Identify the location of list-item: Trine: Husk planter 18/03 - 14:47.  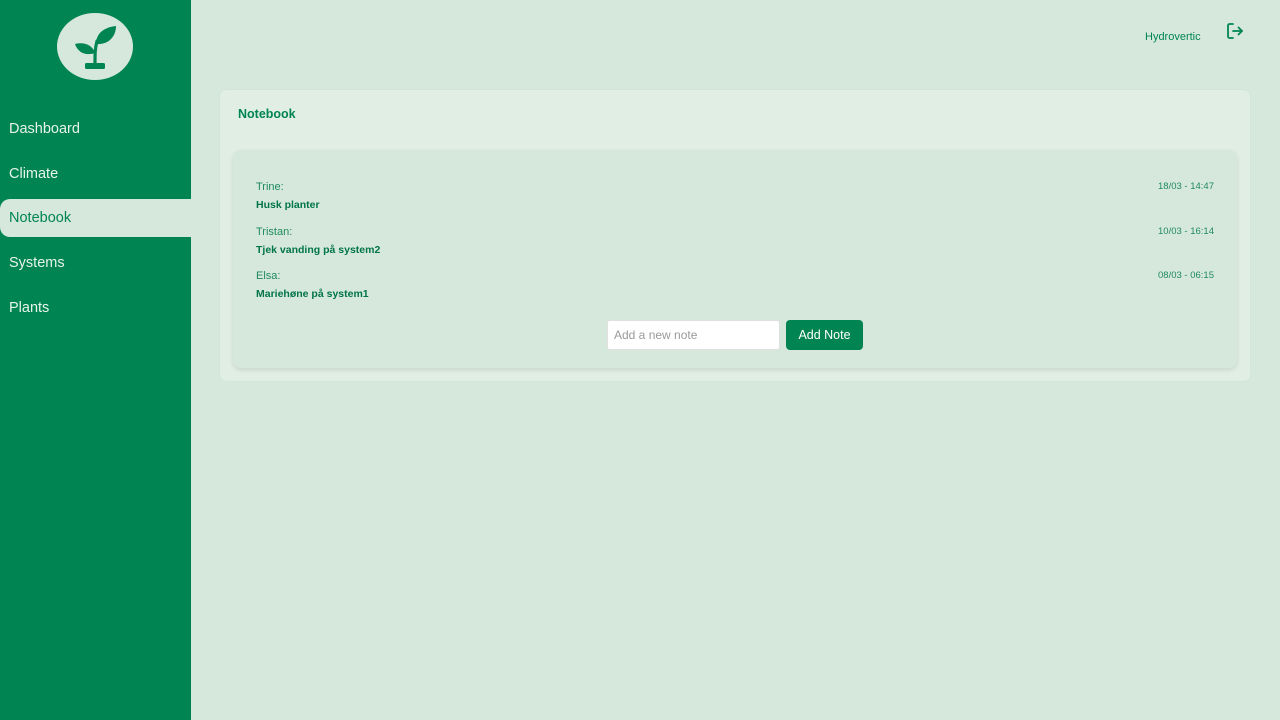
(735, 199).